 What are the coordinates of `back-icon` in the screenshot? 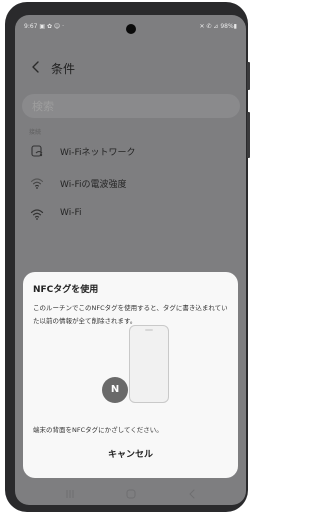 It's located at (192, 494).